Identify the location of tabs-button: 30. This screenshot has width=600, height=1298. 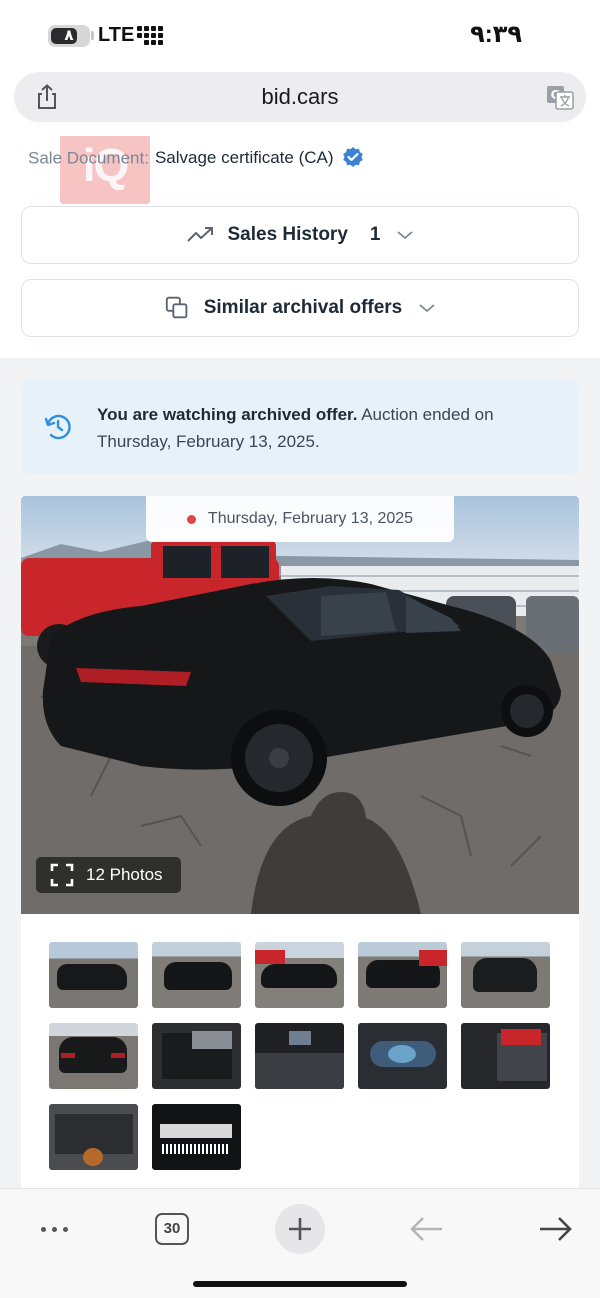
(172, 1229).